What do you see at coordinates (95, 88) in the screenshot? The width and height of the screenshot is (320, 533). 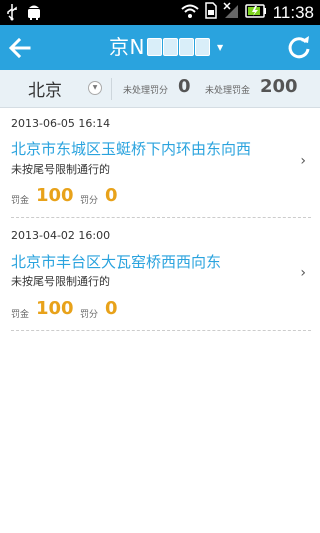 I see `city-dropdown-icon: ▼` at bounding box center [95, 88].